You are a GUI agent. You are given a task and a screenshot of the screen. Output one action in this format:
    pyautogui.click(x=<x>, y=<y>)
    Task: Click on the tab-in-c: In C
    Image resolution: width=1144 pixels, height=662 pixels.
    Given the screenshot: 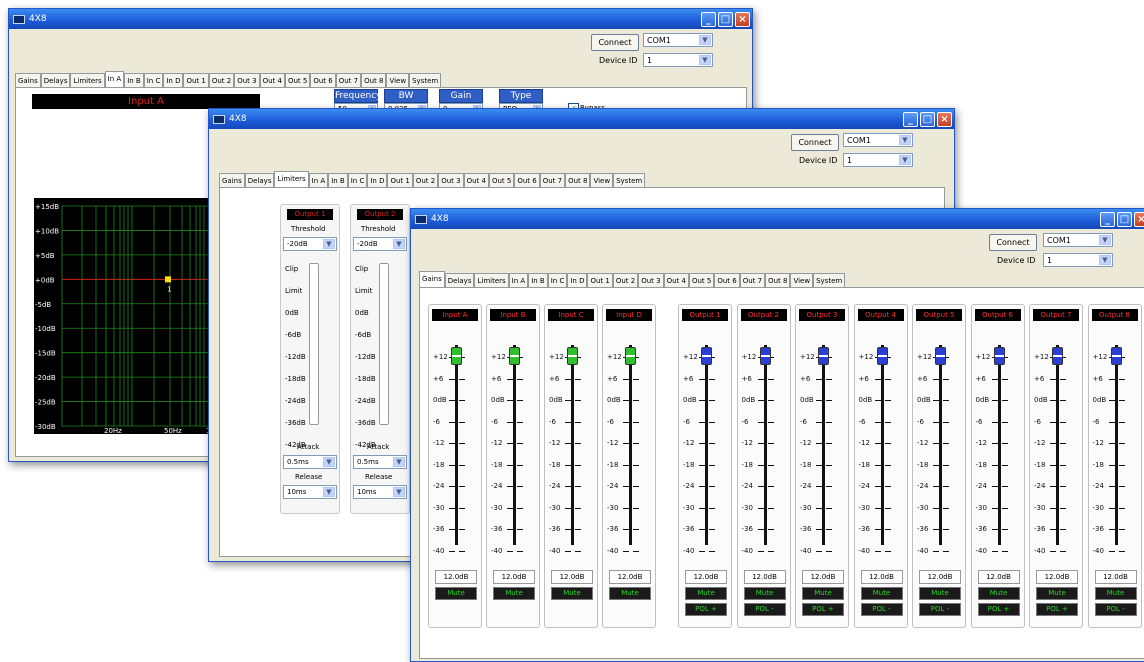 What is the action you would take?
    pyautogui.click(x=557, y=280)
    